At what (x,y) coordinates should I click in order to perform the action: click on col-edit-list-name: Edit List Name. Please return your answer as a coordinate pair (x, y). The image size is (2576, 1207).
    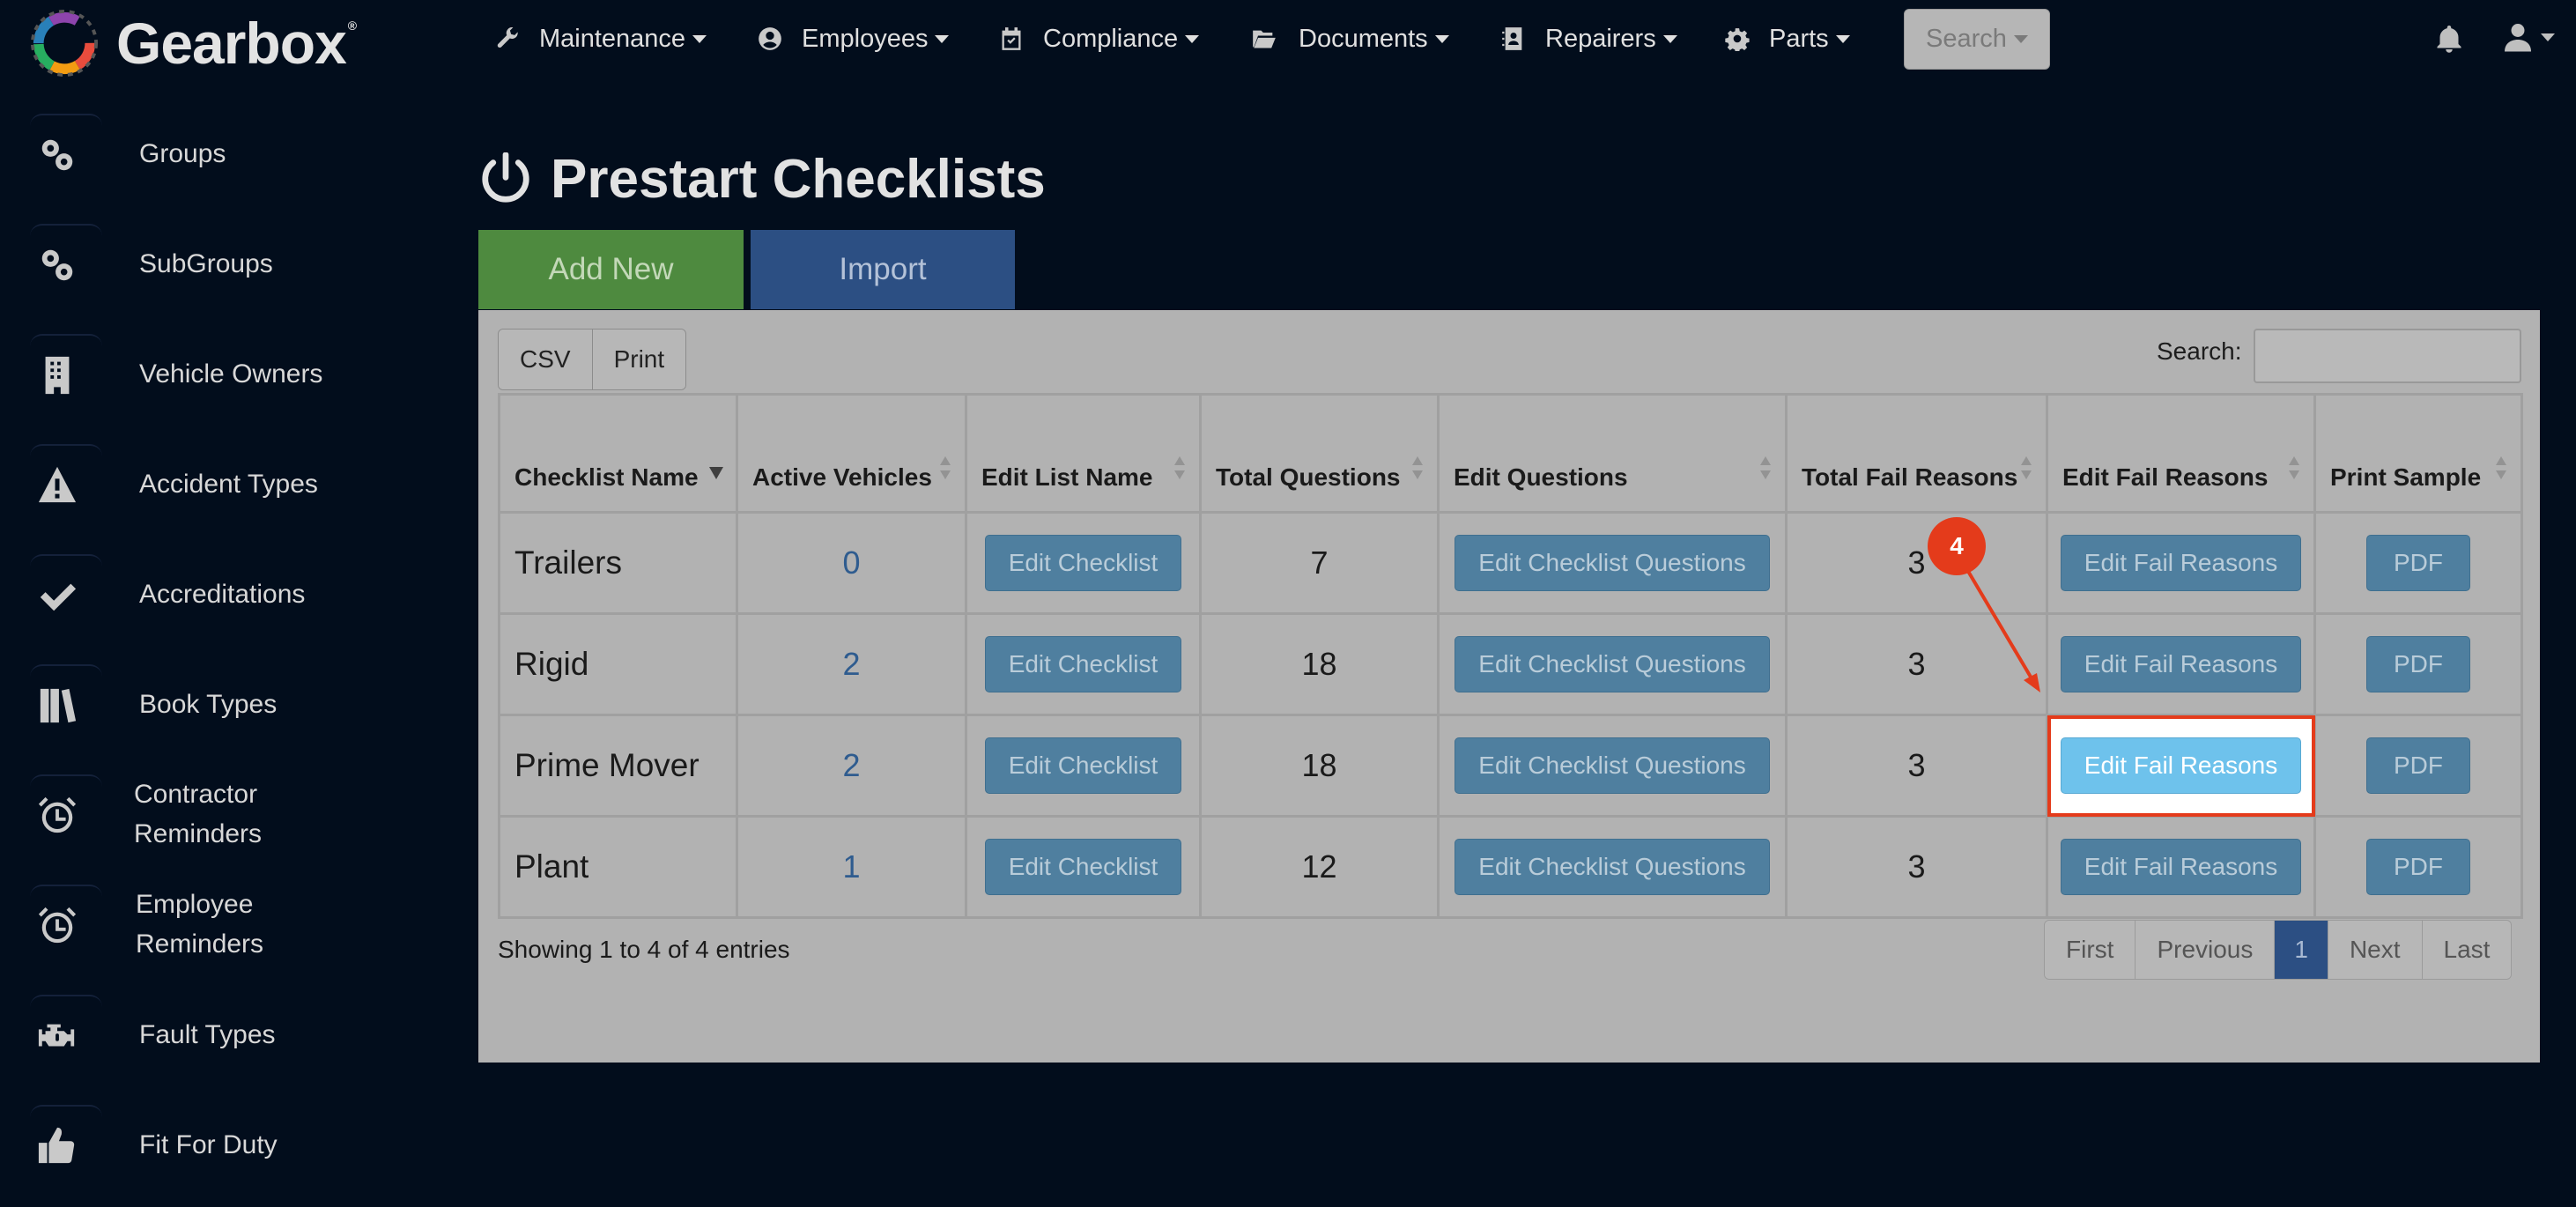
    Looking at the image, I should click on (1083, 453).